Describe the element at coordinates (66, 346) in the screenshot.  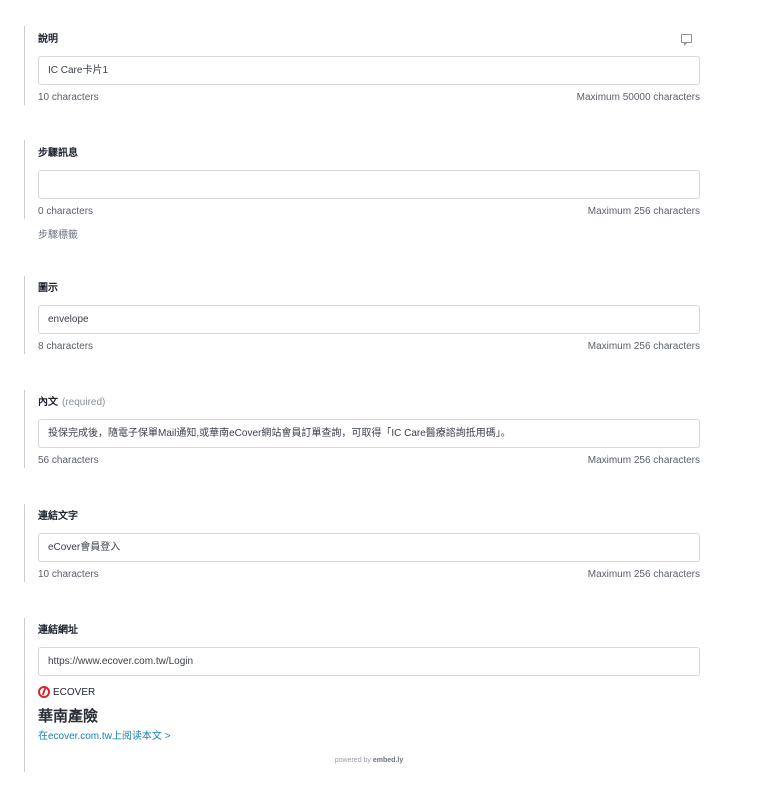
I see `character-count: 8 characters` at that location.